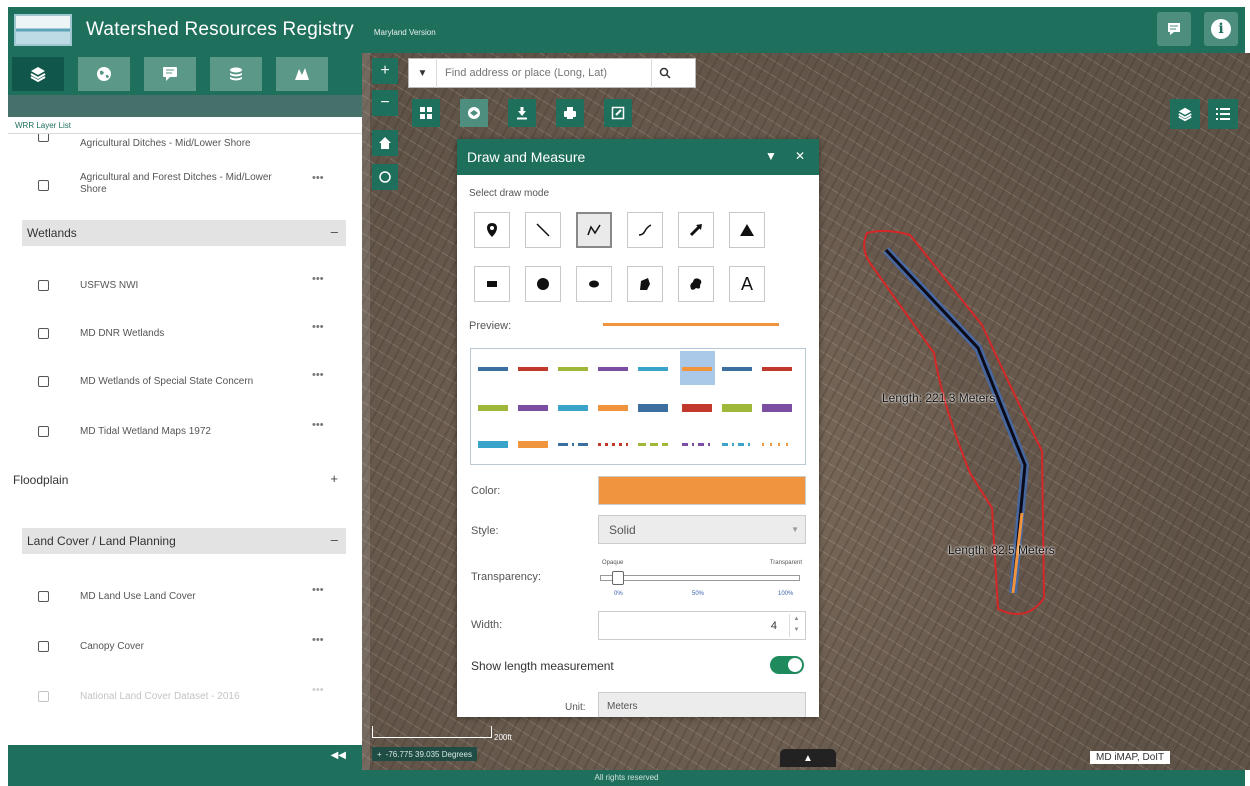 The width and height of the screenshot is (1250, 786). What do you see at coordinates (385, 143) in the screenshot?
I see `home-button` at bounding box center [385, 143].